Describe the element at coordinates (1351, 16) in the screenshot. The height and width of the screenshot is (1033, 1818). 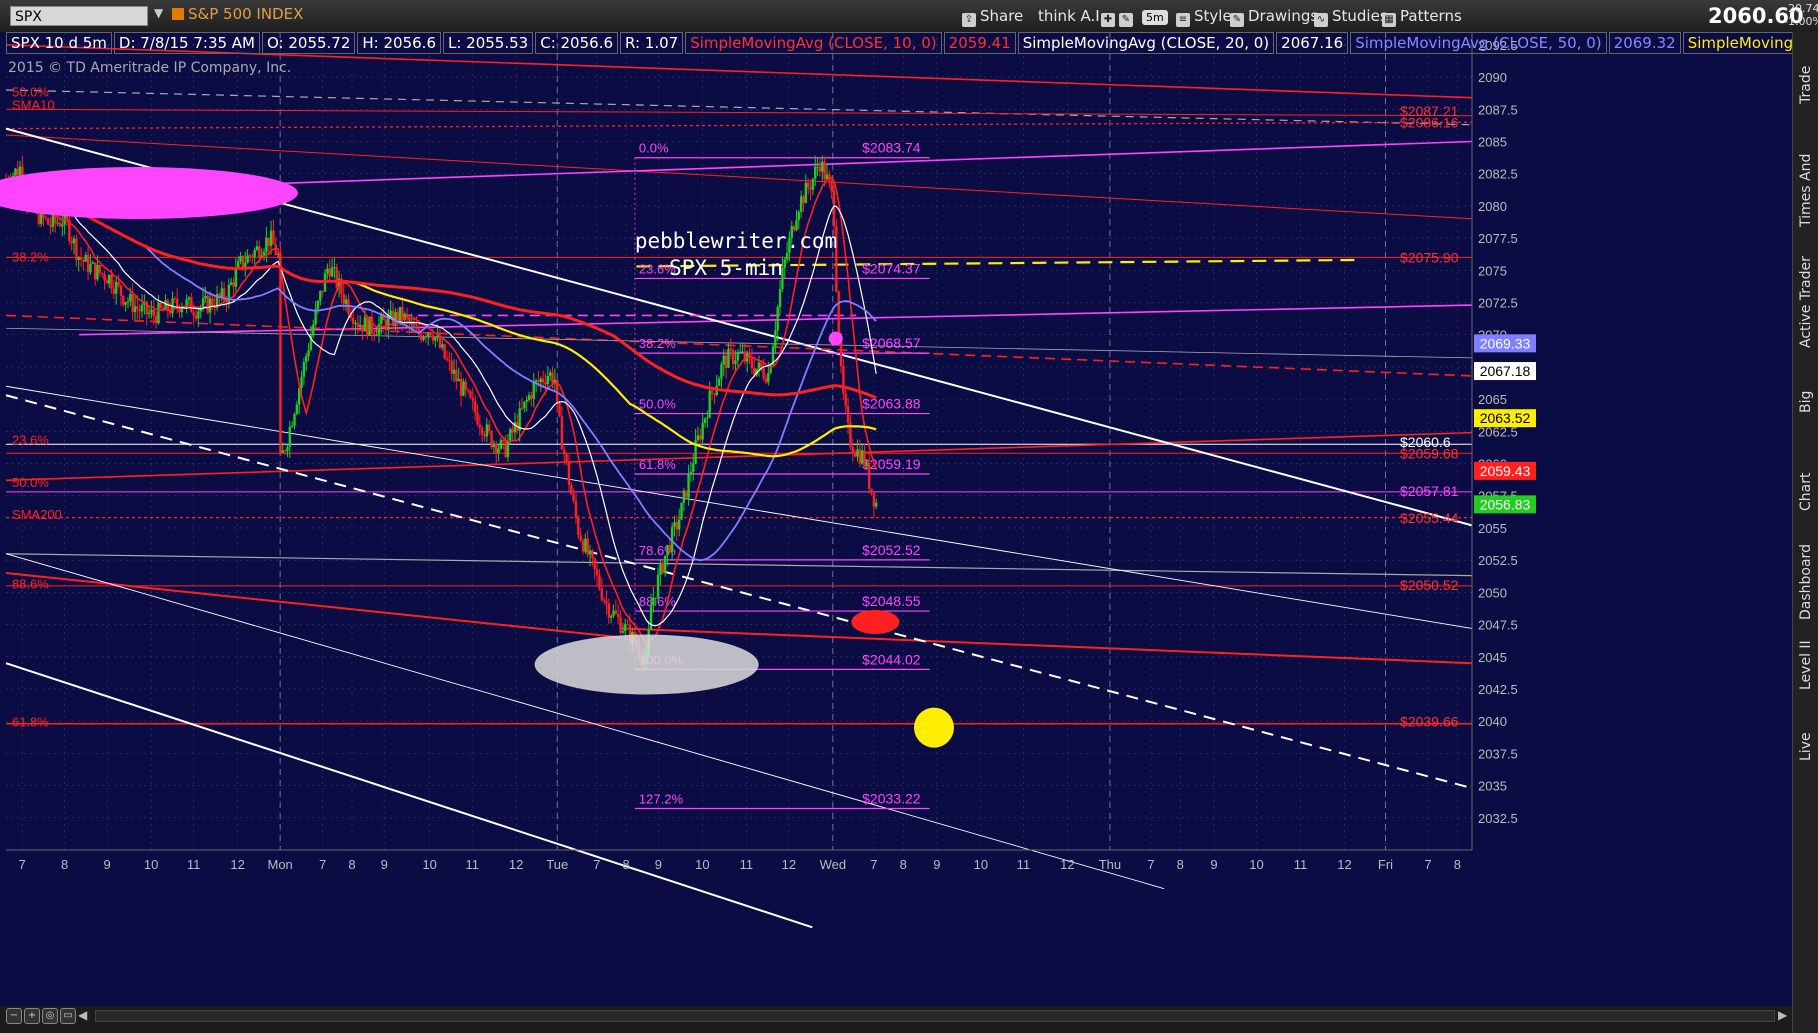
I see `studies-button: ∿ Studies` at that location.